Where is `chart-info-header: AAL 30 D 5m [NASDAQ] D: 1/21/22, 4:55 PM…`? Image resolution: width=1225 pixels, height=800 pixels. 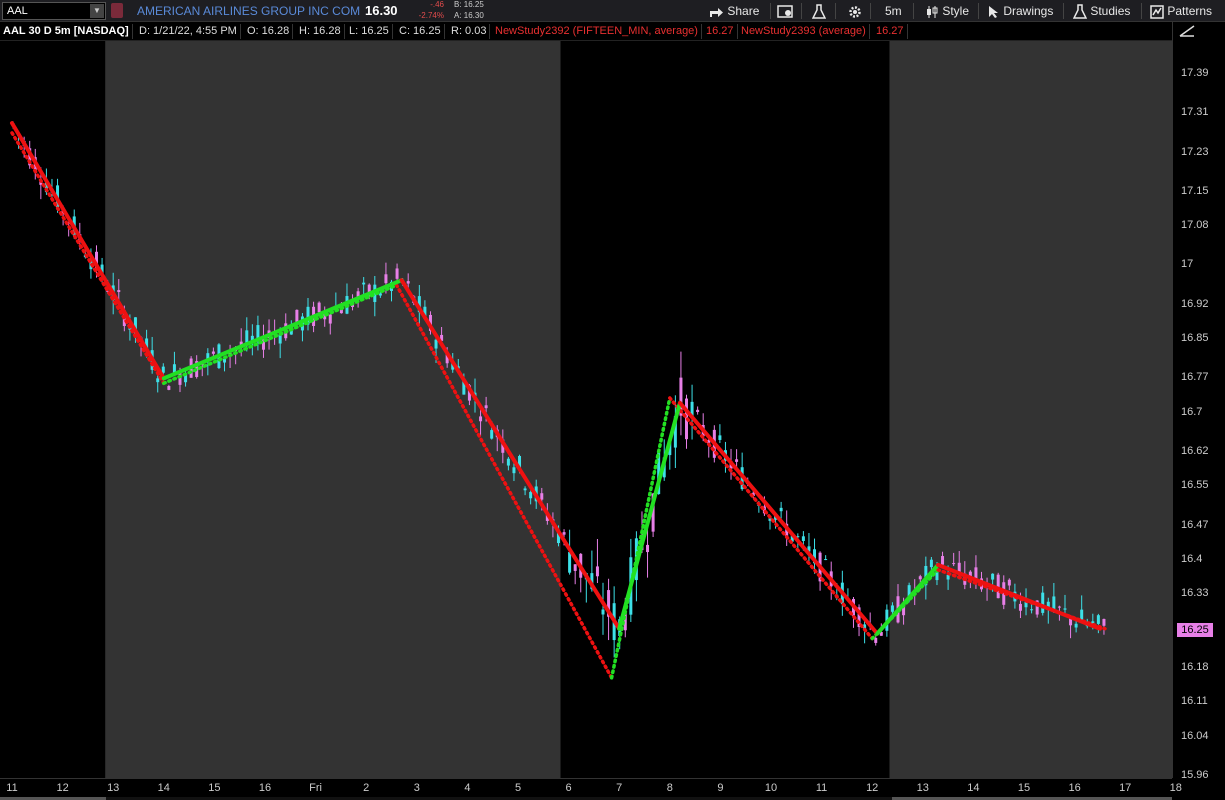
chart-info-header: AAL 30 D 5m [NASDAQ] D: 1/21/22, 4:55 PM… is located at coordinates (586, 31).